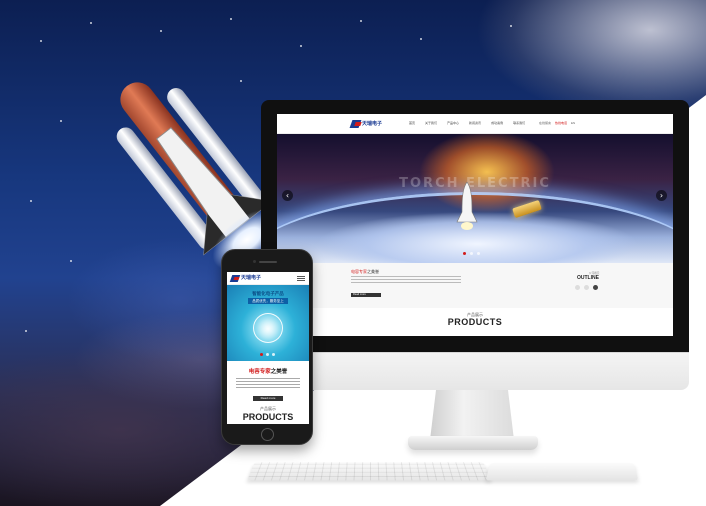  What do you see at coordinates (431, 123) in the screenshot?
I see `nav-item-about: 关于我们` at bounding box center [431, 123].